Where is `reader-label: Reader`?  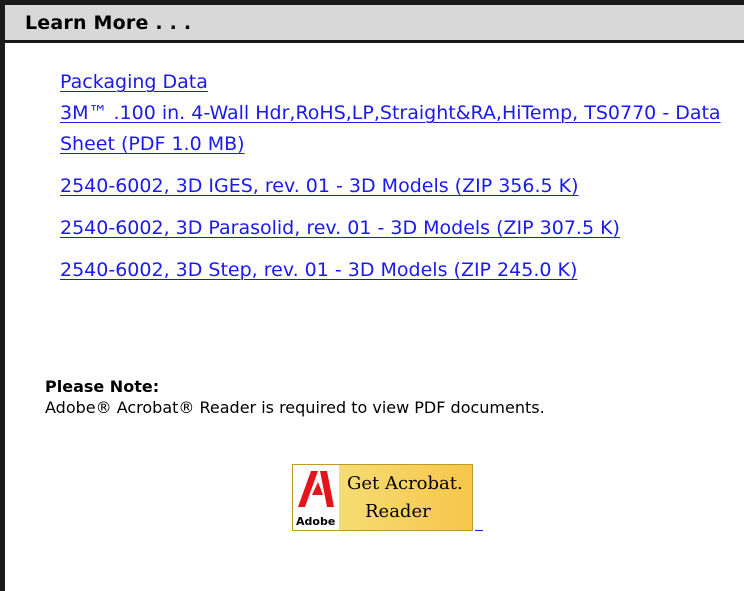 reader-label: Reader is located at coordinates (398, 511).